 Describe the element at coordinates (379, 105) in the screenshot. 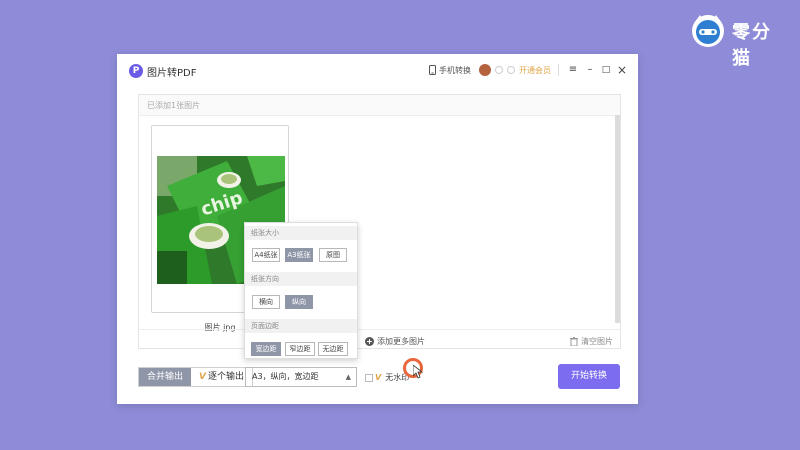

I see `panel-header: 已添加1张图片` at that location.